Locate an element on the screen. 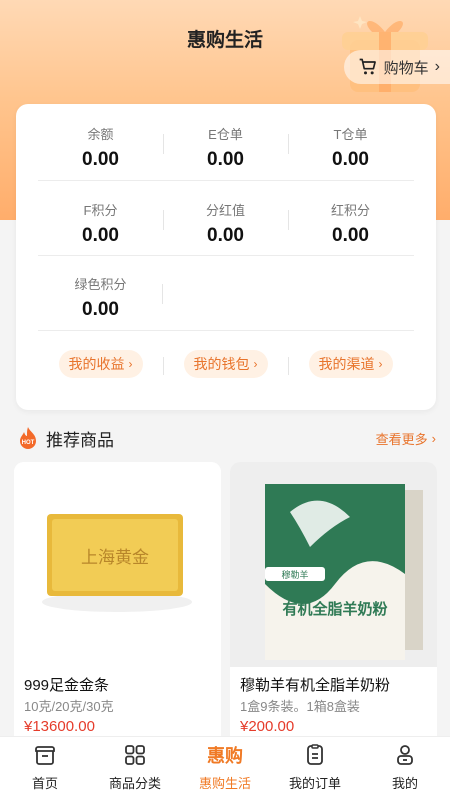 The width and height of the screenshot is (450, 800). tab-orders: 我的订单 is located at coordinates (315, 768).